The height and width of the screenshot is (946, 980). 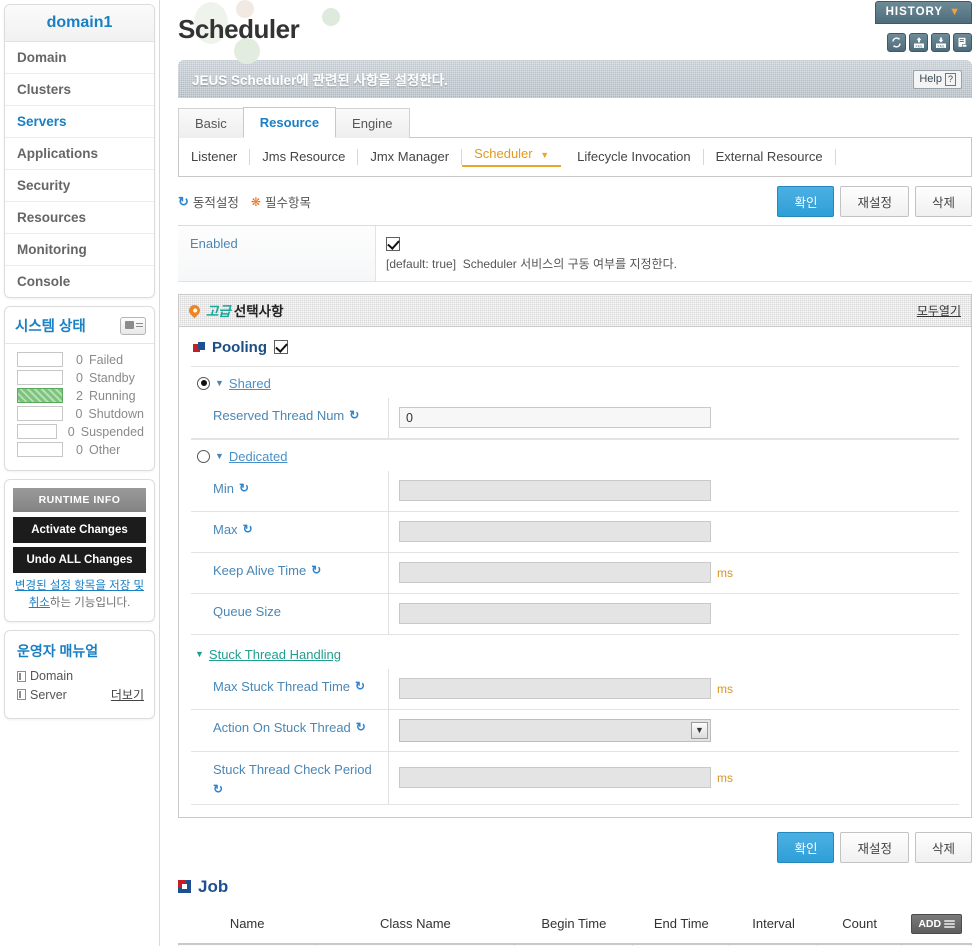 I want to click on status-label-running: Running, so click(x=112, y=395).